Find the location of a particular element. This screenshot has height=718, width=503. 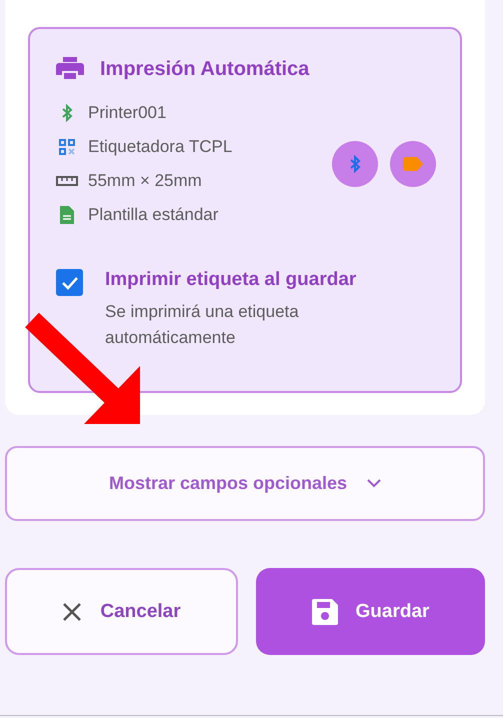

close-icon is located at coordinates (72, 612).